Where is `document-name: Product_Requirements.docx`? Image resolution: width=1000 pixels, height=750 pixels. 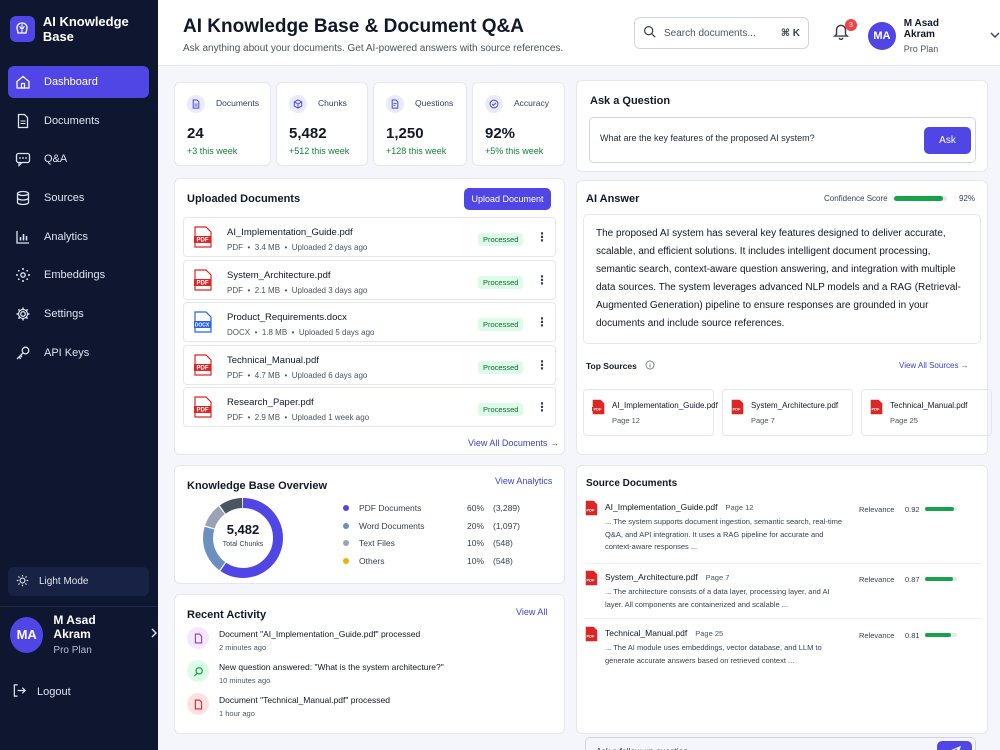
document-name: Product_Requirements.docx is located at coordinates (287, 317).